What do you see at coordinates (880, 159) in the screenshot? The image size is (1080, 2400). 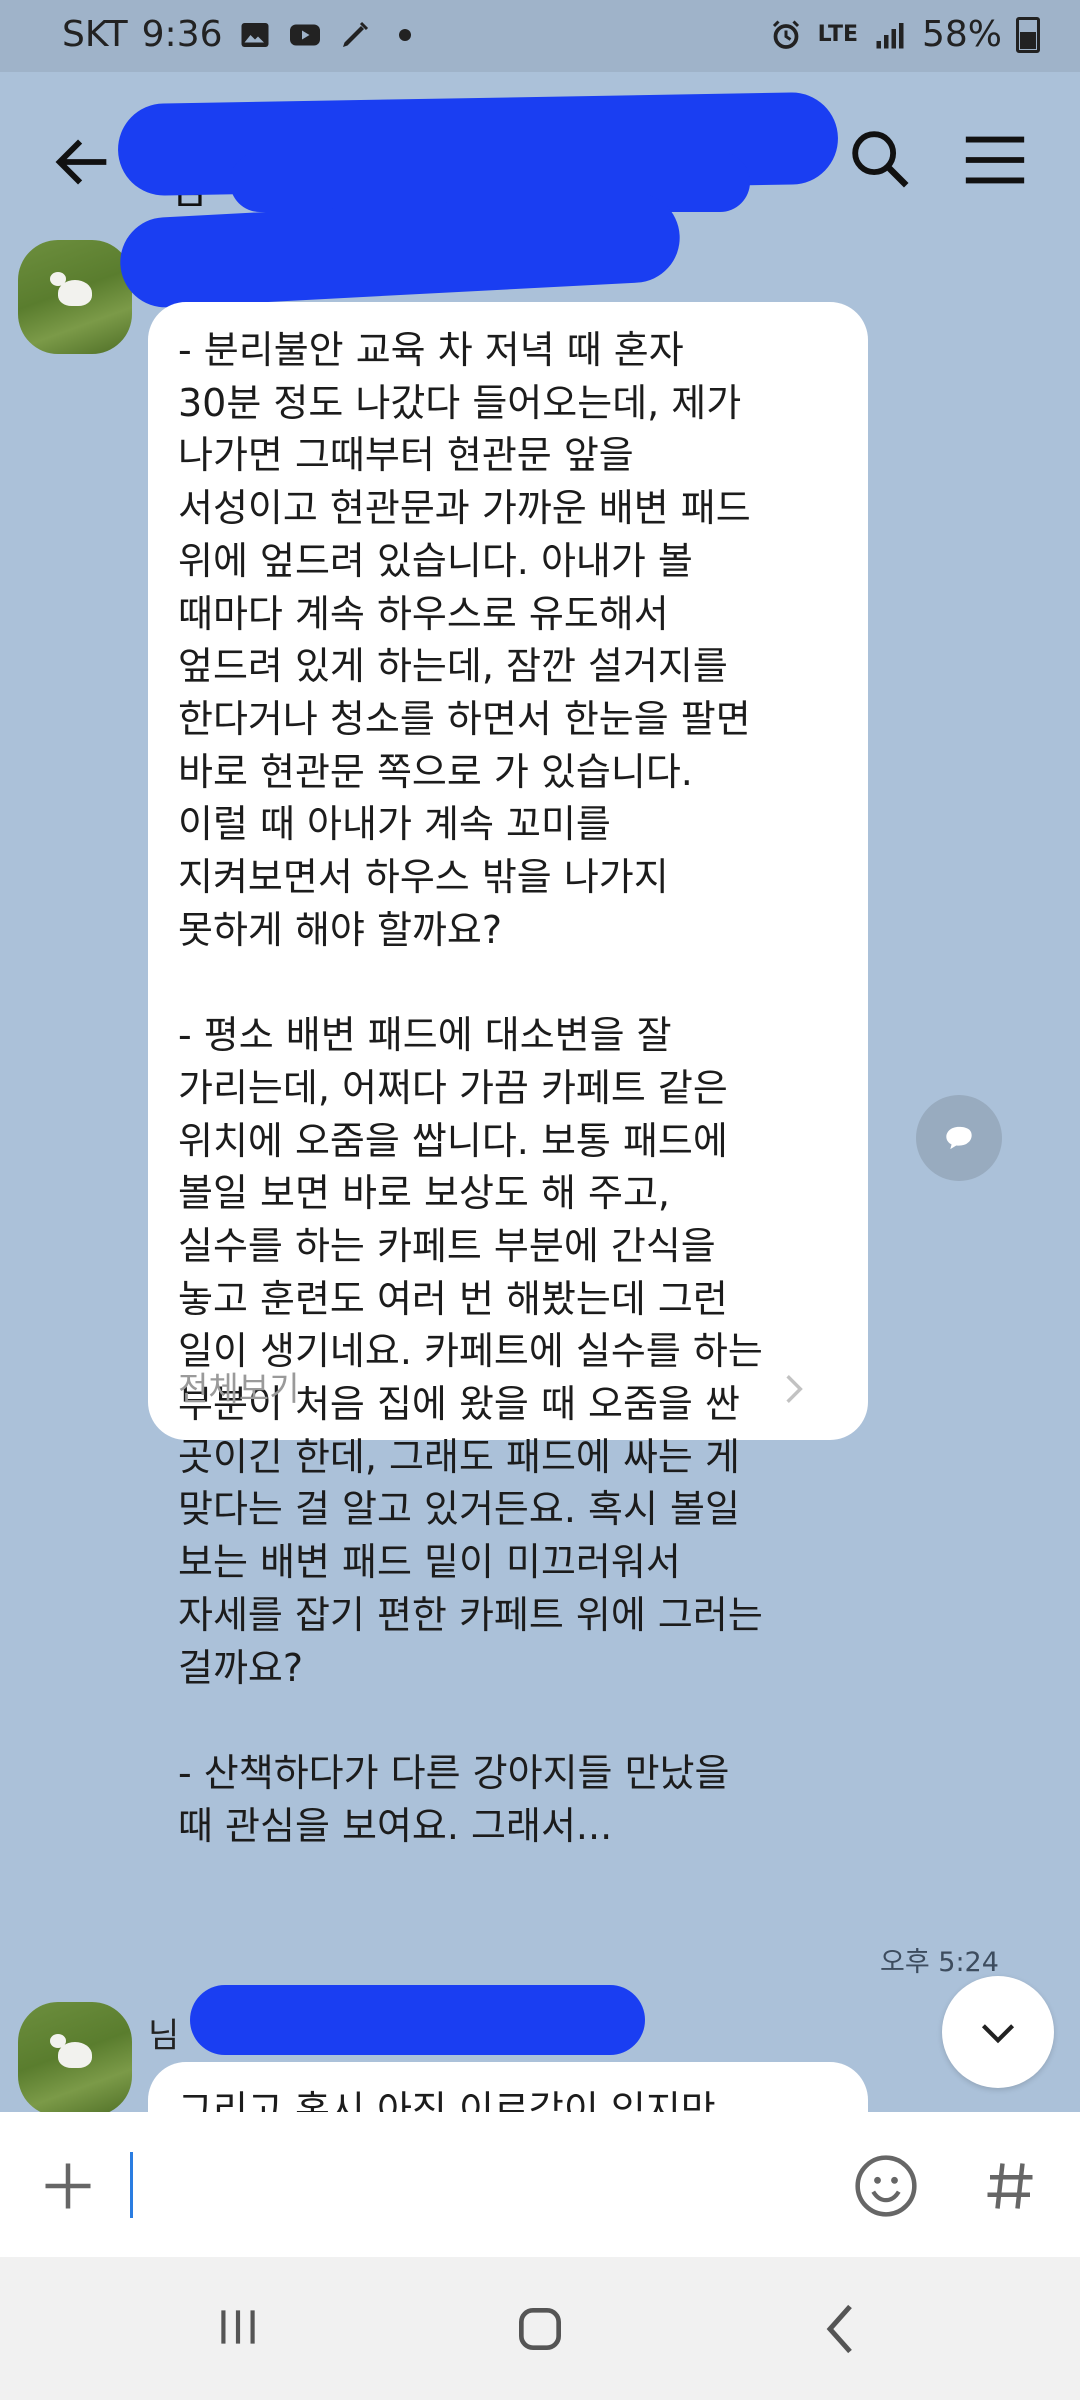 I see `search-icon` at bounding box center [880, 159].